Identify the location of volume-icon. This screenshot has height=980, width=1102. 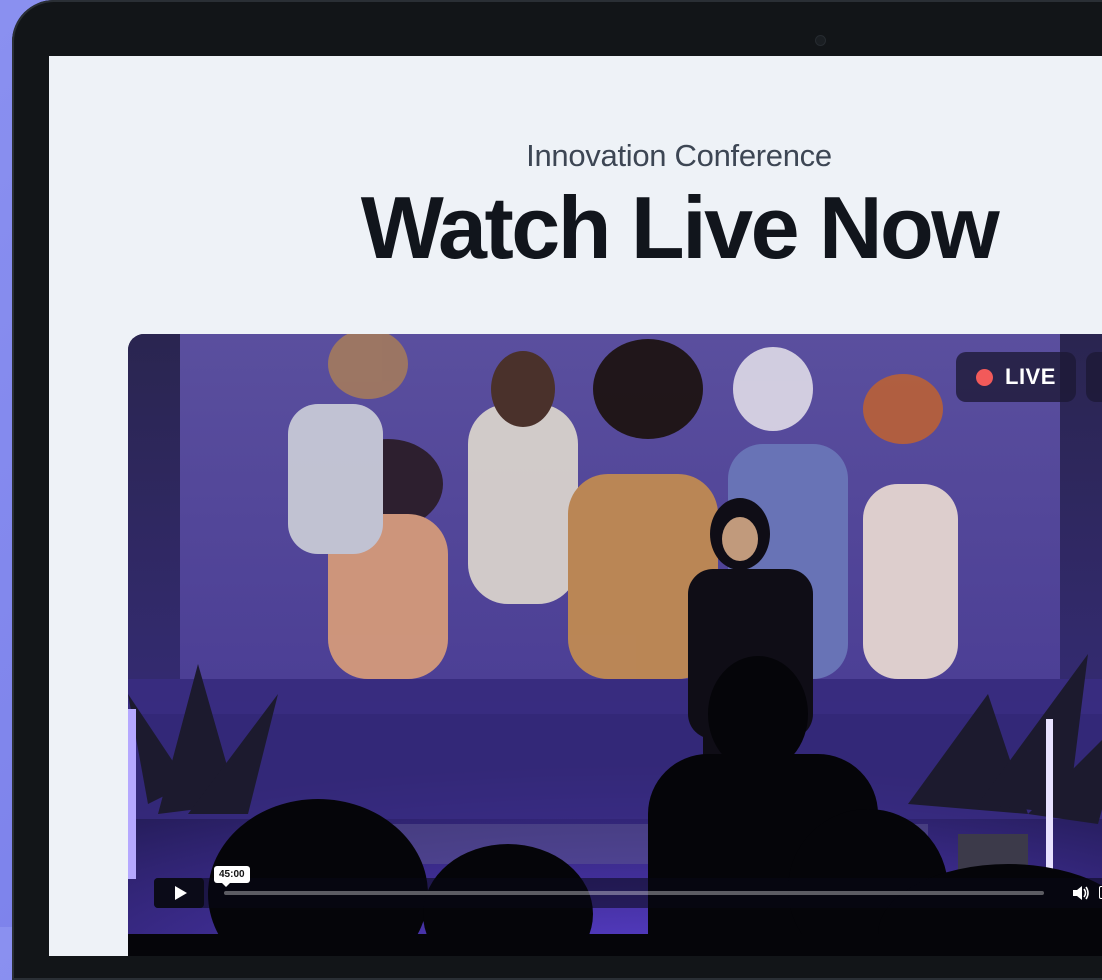
(1081, 893).